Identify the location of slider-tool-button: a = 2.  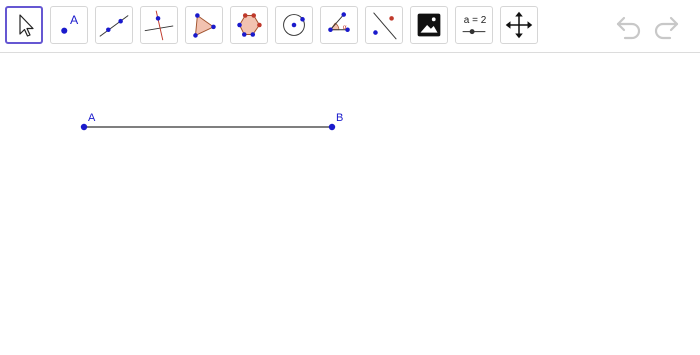
(474, 25).